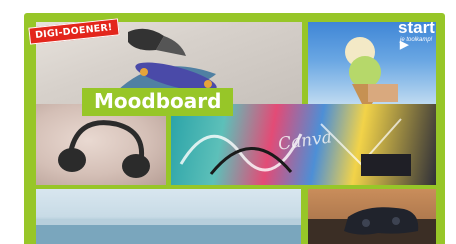 The width and height of the screenshot is (456, 244). I want to click on moodboard-title: Moodboard, so click(158, 102).